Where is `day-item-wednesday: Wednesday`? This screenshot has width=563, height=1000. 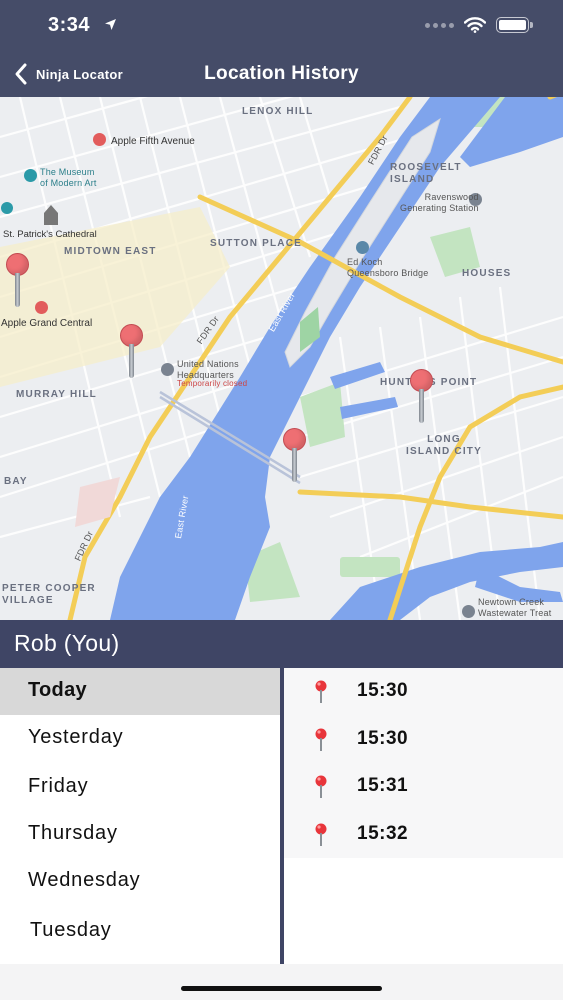
day-item-wednesday: Wednesday is located at coordinates (140, 881).